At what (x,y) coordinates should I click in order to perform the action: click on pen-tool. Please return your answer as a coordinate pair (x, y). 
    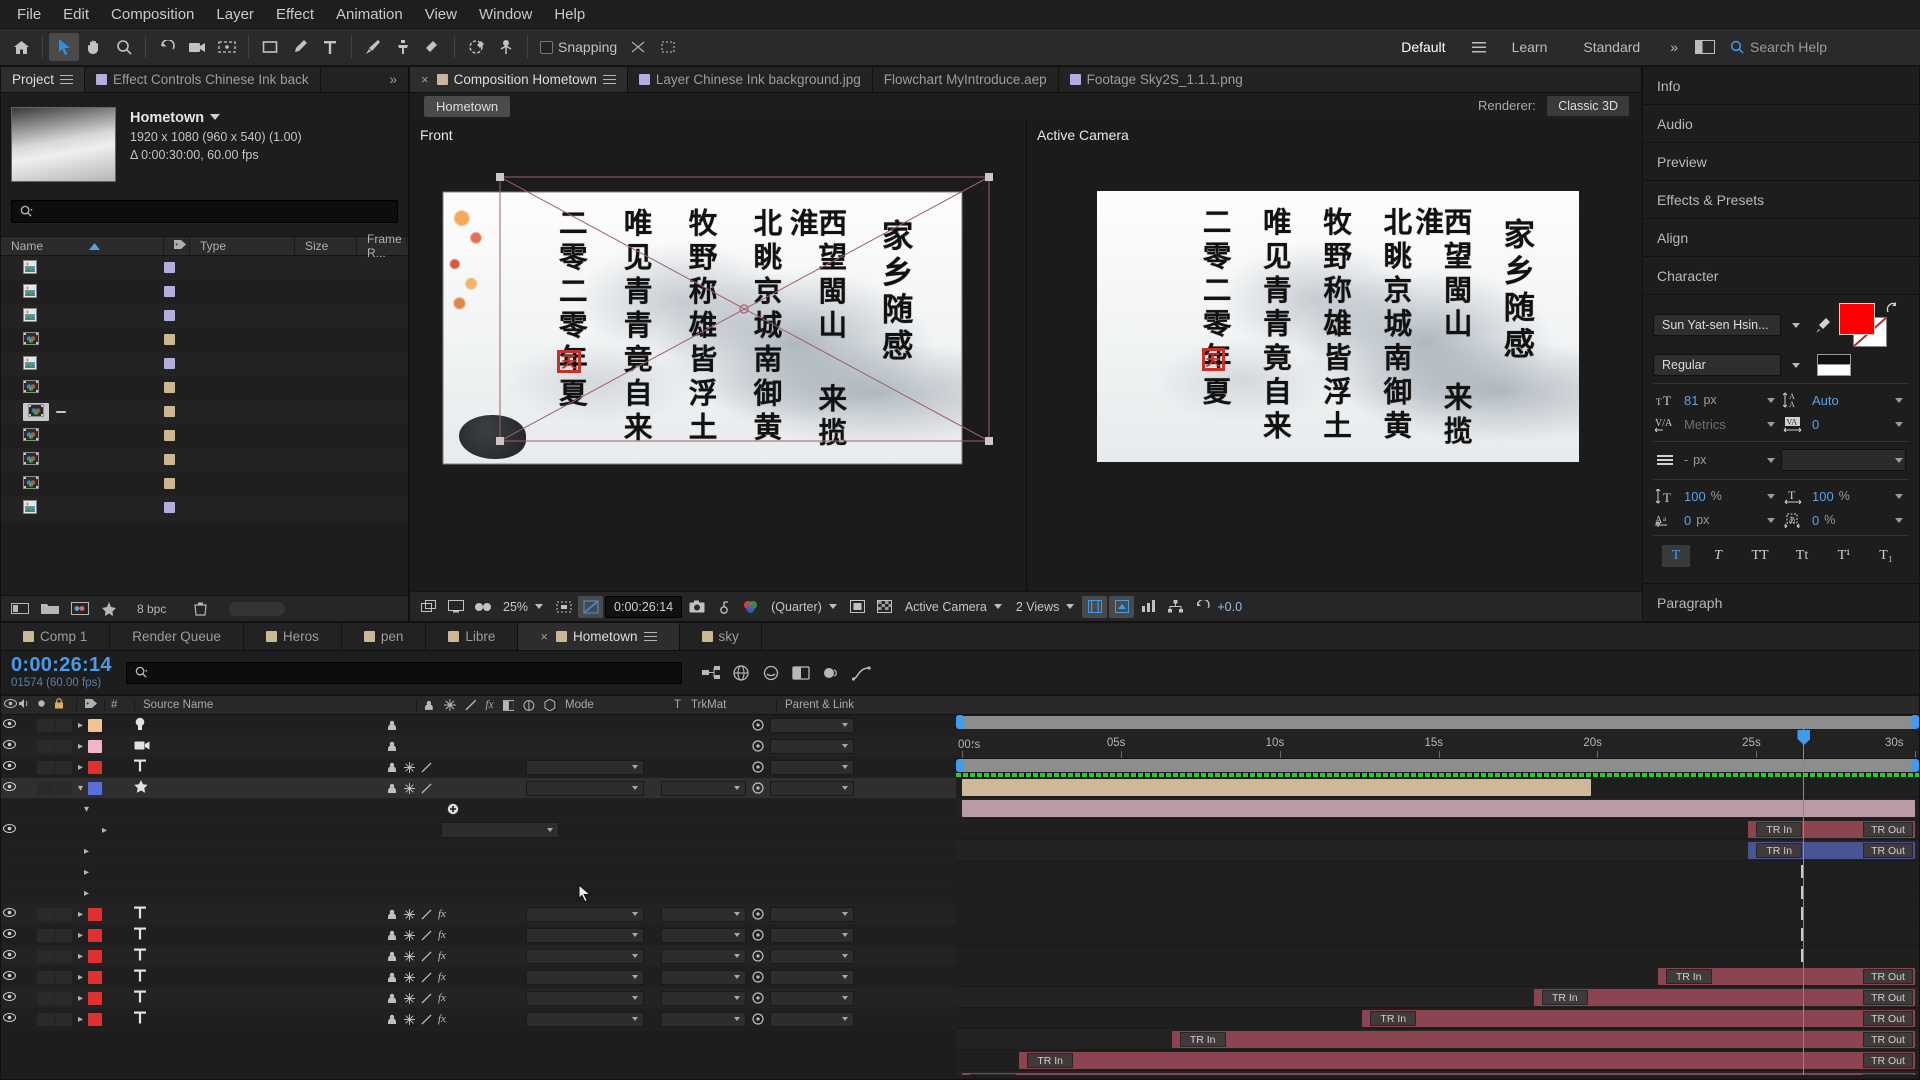
    Looking at the image, I should click on (300, 47).